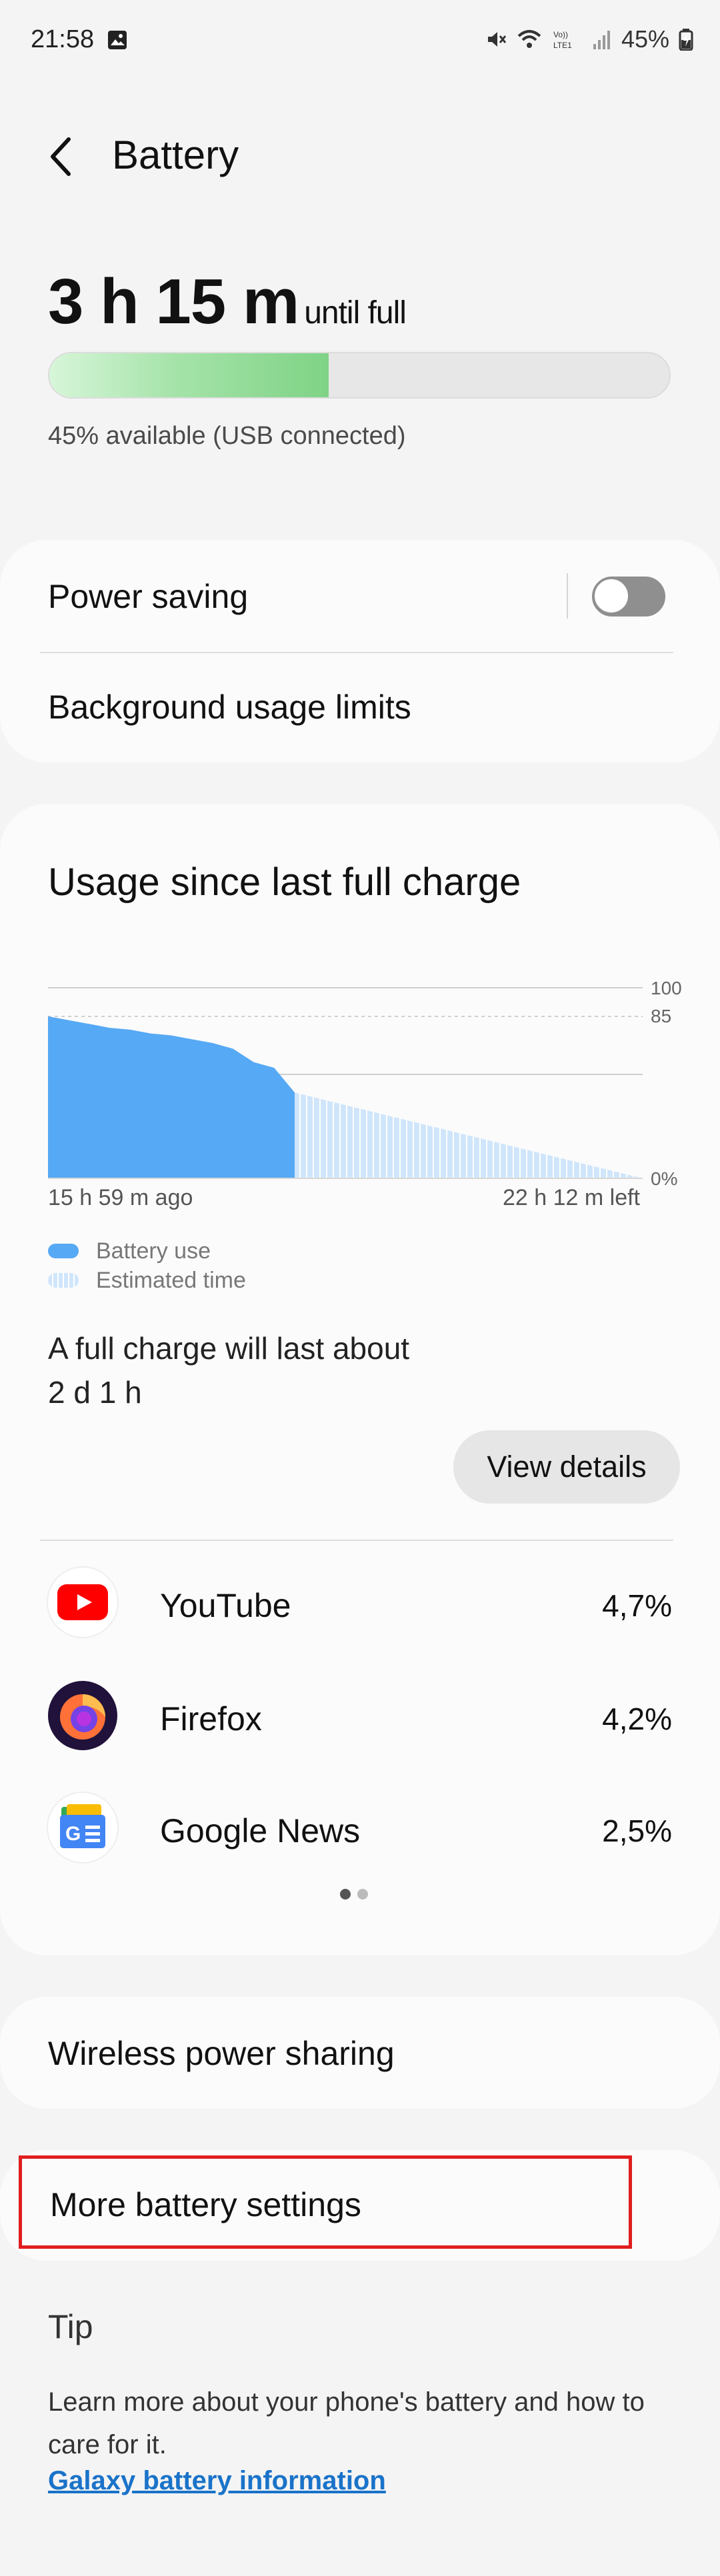 This screenshot has height=2576, width=720. What do you see at coordinates (637, 1606) in the screenshot?
I see `app-percent: 4,7%` at bounding box center [637, 1606].